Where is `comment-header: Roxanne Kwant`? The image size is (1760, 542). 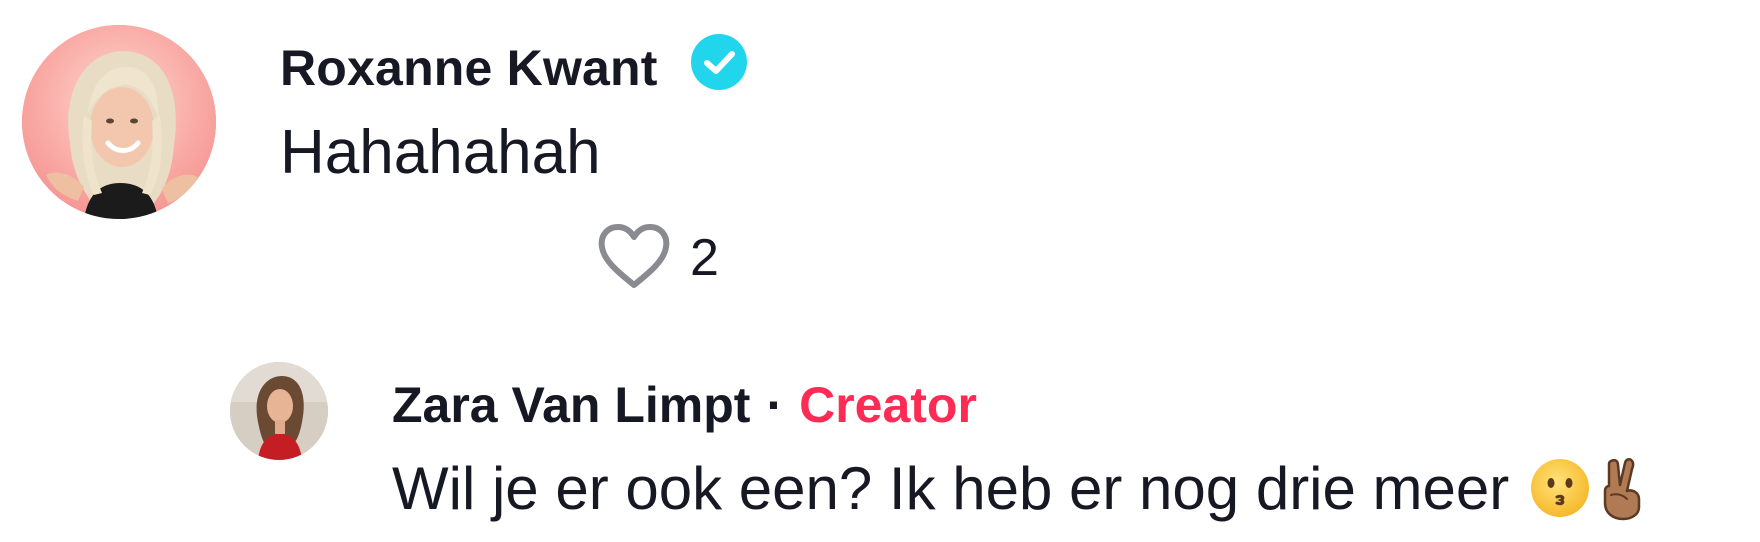
comment-header: Roxanne Kwant is located at coordinates (513, 68).